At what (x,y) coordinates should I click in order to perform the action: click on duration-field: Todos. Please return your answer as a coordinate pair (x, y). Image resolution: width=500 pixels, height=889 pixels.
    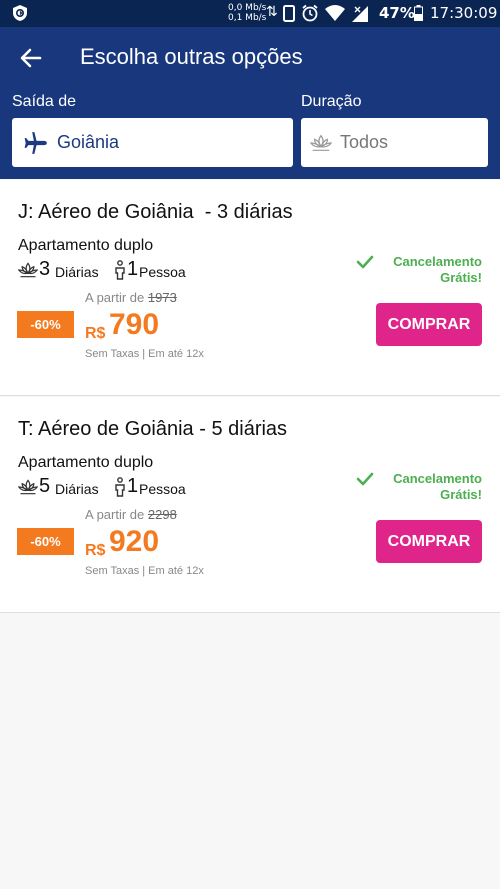
    Looking at the image, I should click on (394, 142).